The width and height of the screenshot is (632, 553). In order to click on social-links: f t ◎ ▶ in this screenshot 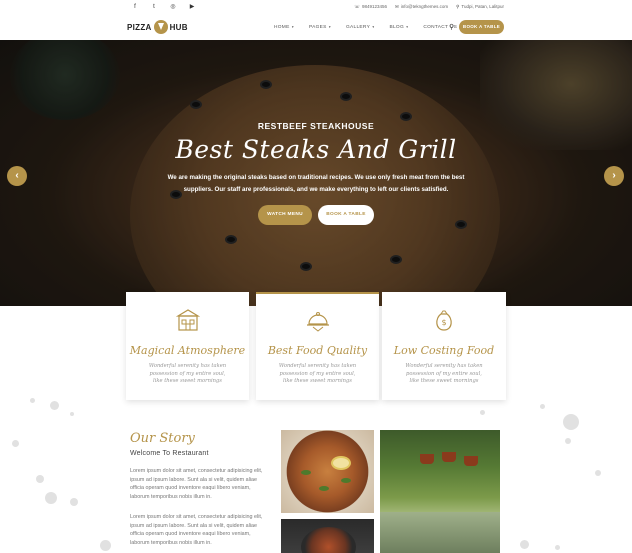, I will do `click(163, 7)`.